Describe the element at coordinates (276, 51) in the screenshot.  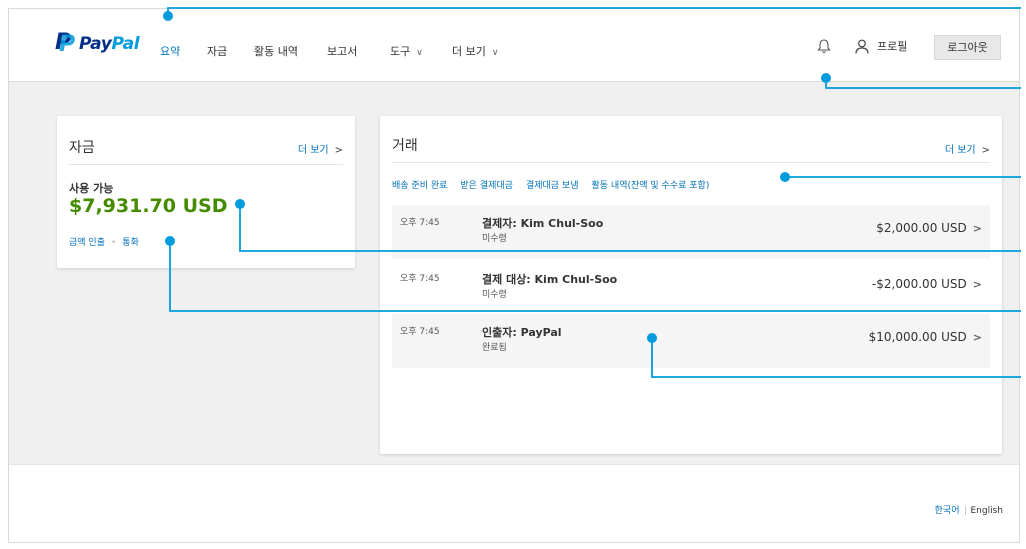
I see `nav-activity: 활동 내역` at that location.